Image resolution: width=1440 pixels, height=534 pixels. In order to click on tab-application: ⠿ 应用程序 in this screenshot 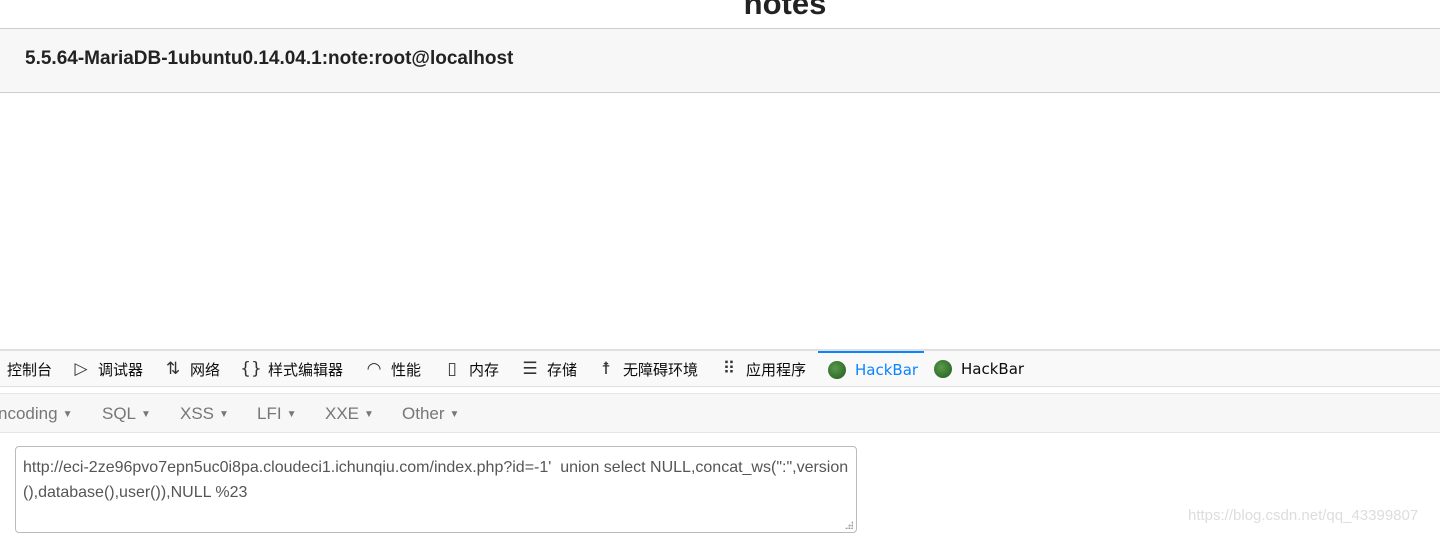, I will do `click(762, 369)`.